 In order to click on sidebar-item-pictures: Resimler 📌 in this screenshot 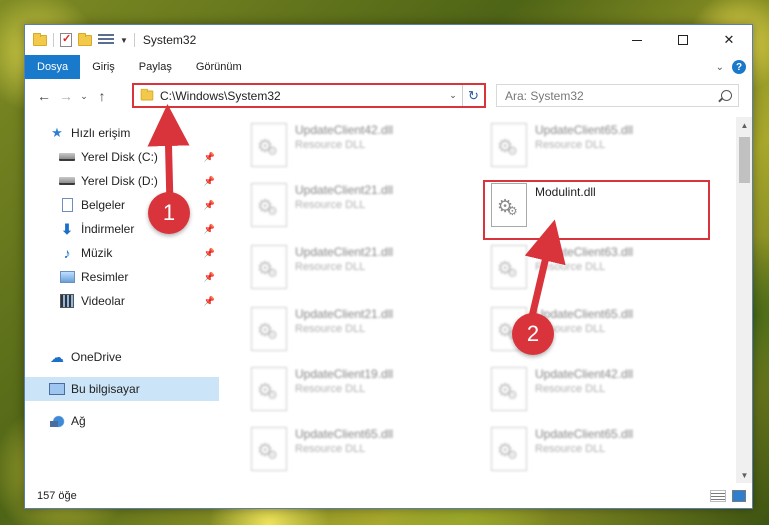, I will do `click(122, 277)`.